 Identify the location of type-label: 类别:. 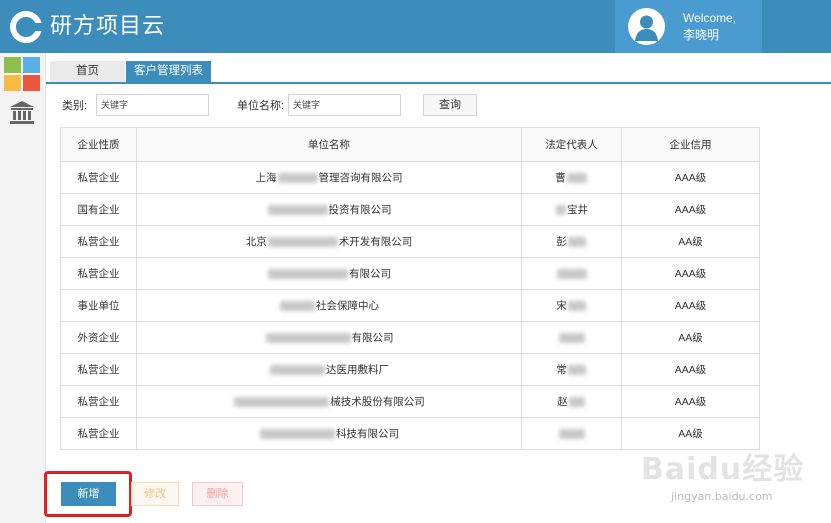
(75, 106).